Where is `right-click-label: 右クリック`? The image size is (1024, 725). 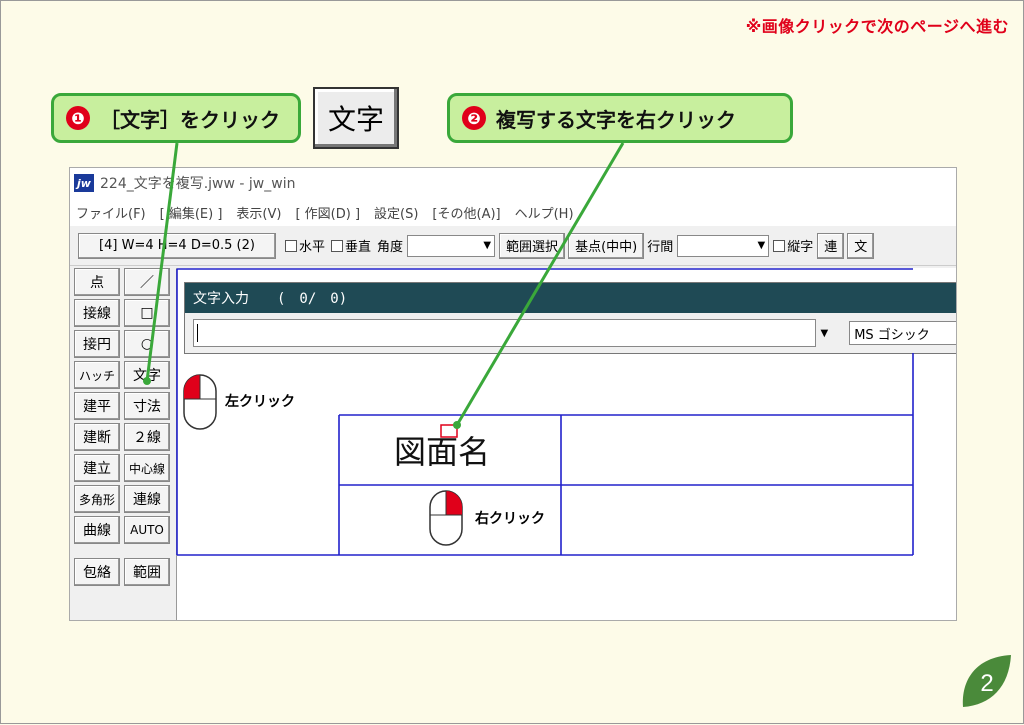 right-click-label: 右クリック is located at coordinates (510, 519).